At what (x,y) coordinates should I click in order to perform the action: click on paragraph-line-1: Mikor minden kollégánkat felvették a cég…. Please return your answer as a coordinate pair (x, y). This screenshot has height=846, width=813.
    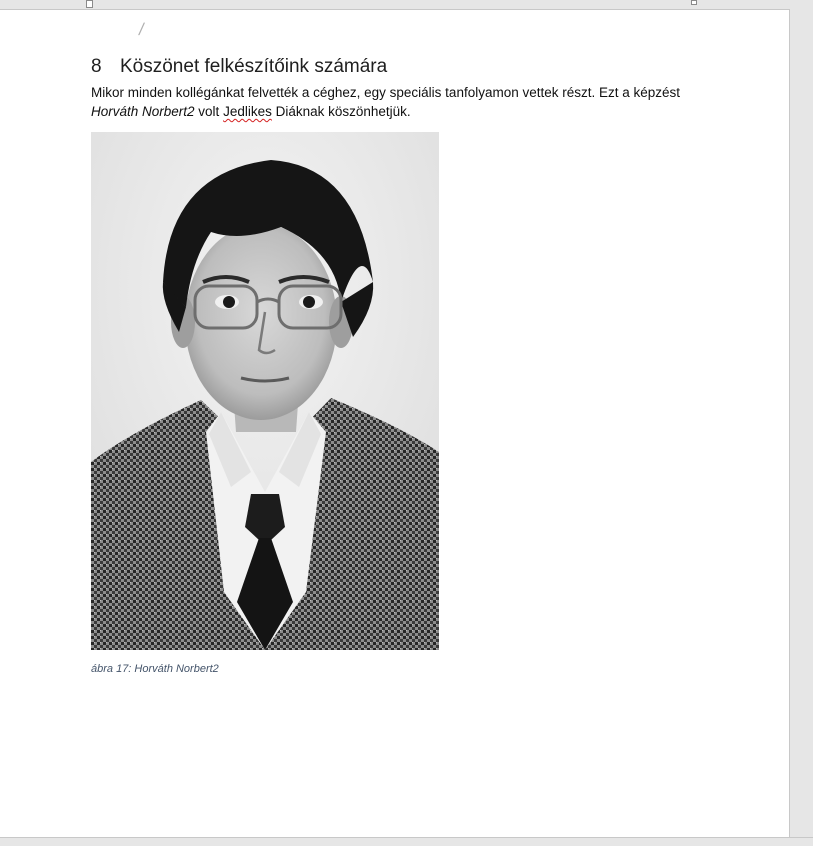
    Looking at the image, I should click on (386, 92).